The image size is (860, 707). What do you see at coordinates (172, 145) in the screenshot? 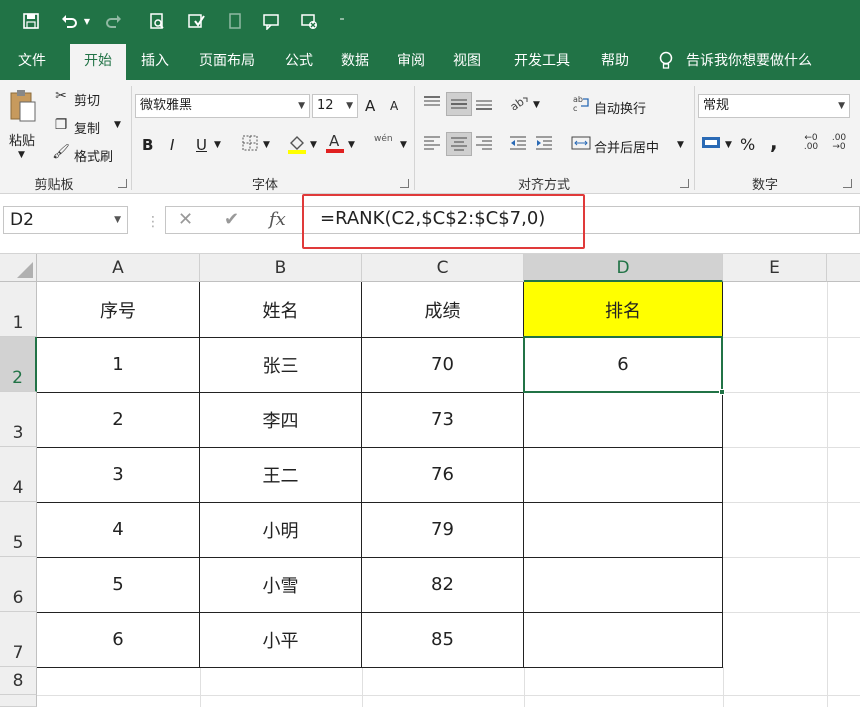
I see `italic-button: I` at bounding box center [172, 145].